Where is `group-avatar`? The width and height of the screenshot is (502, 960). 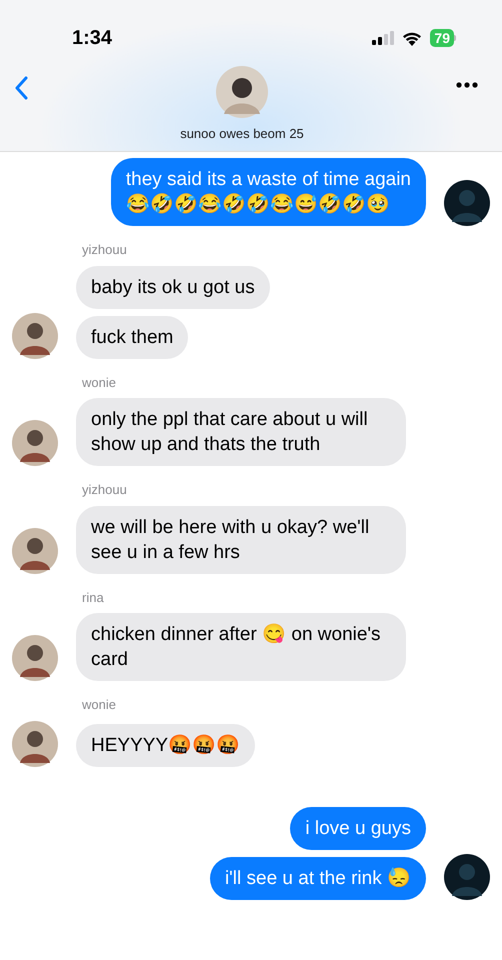 group-avatar is located at coordinates (242, 92).